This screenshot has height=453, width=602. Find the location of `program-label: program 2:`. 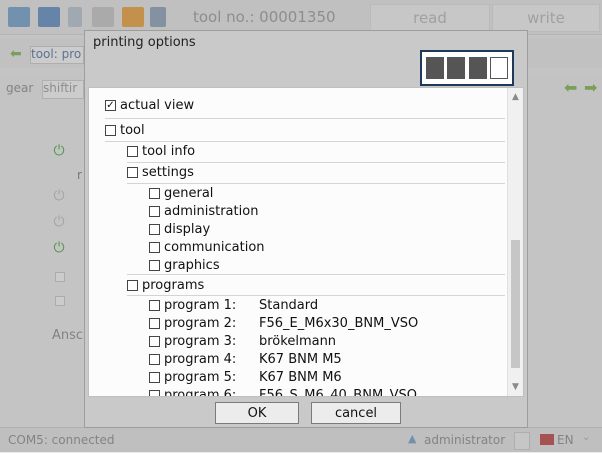

program-label: program 2: is located at coordinates (200, 323).